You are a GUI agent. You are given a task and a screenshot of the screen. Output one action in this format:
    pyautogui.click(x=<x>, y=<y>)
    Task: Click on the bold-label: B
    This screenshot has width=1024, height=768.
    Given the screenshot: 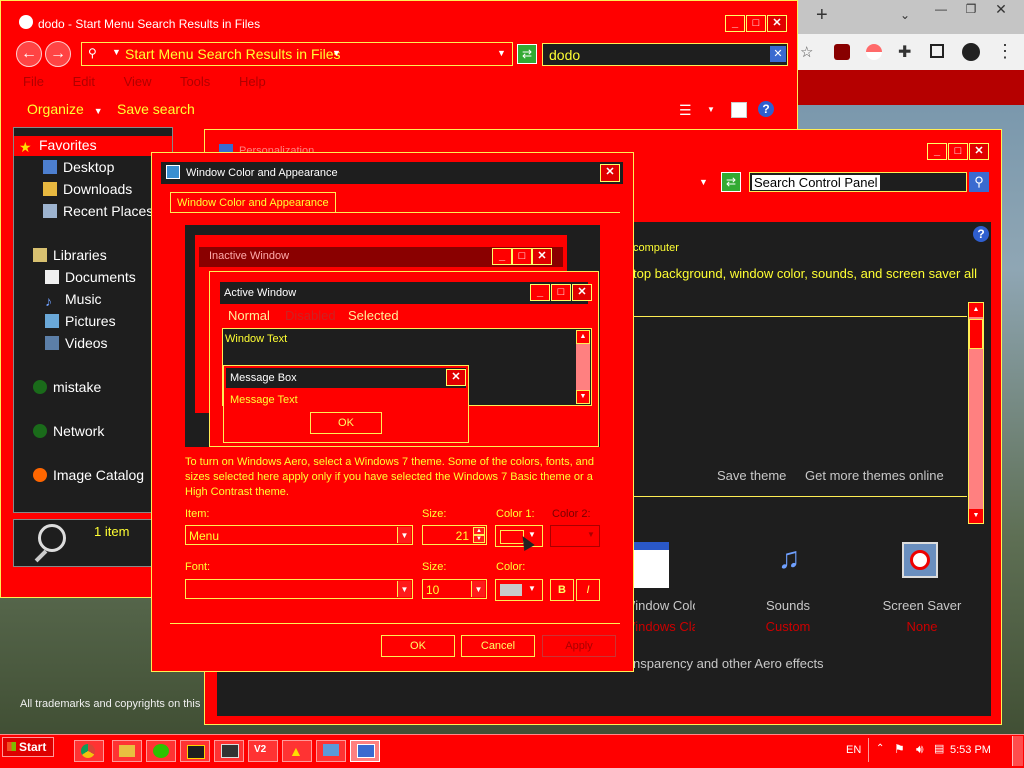 What is the action you would take?
    pyautogui.click(x=562, y=590)
    